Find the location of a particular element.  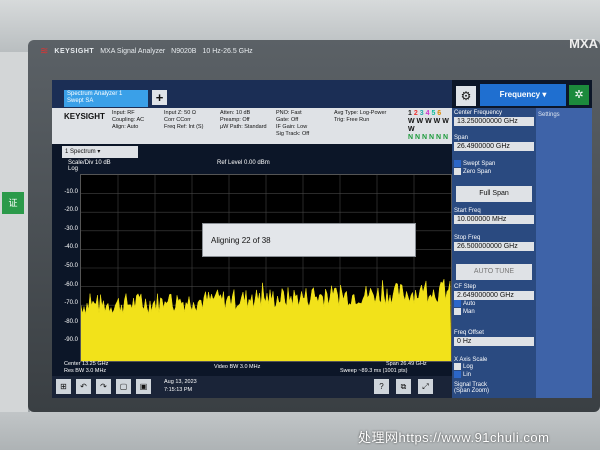

trace-det-row: N N N N N N is located at coordinates (428, 137).